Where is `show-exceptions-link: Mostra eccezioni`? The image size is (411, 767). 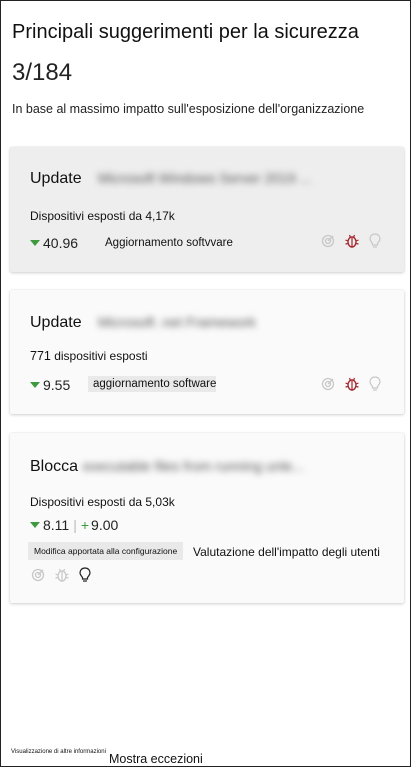 show-exceptions-link: Mostra eccezioni is located at coordinates (156, 759).